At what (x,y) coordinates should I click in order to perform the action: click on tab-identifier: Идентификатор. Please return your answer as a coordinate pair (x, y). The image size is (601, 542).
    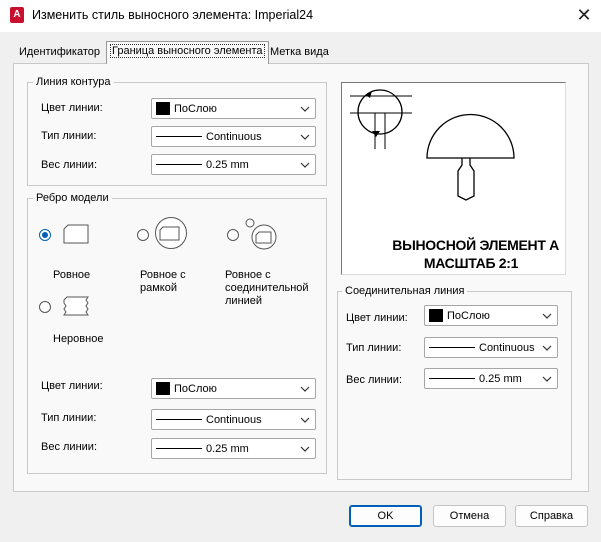
    Looking at the image, I should click on (59, 53).